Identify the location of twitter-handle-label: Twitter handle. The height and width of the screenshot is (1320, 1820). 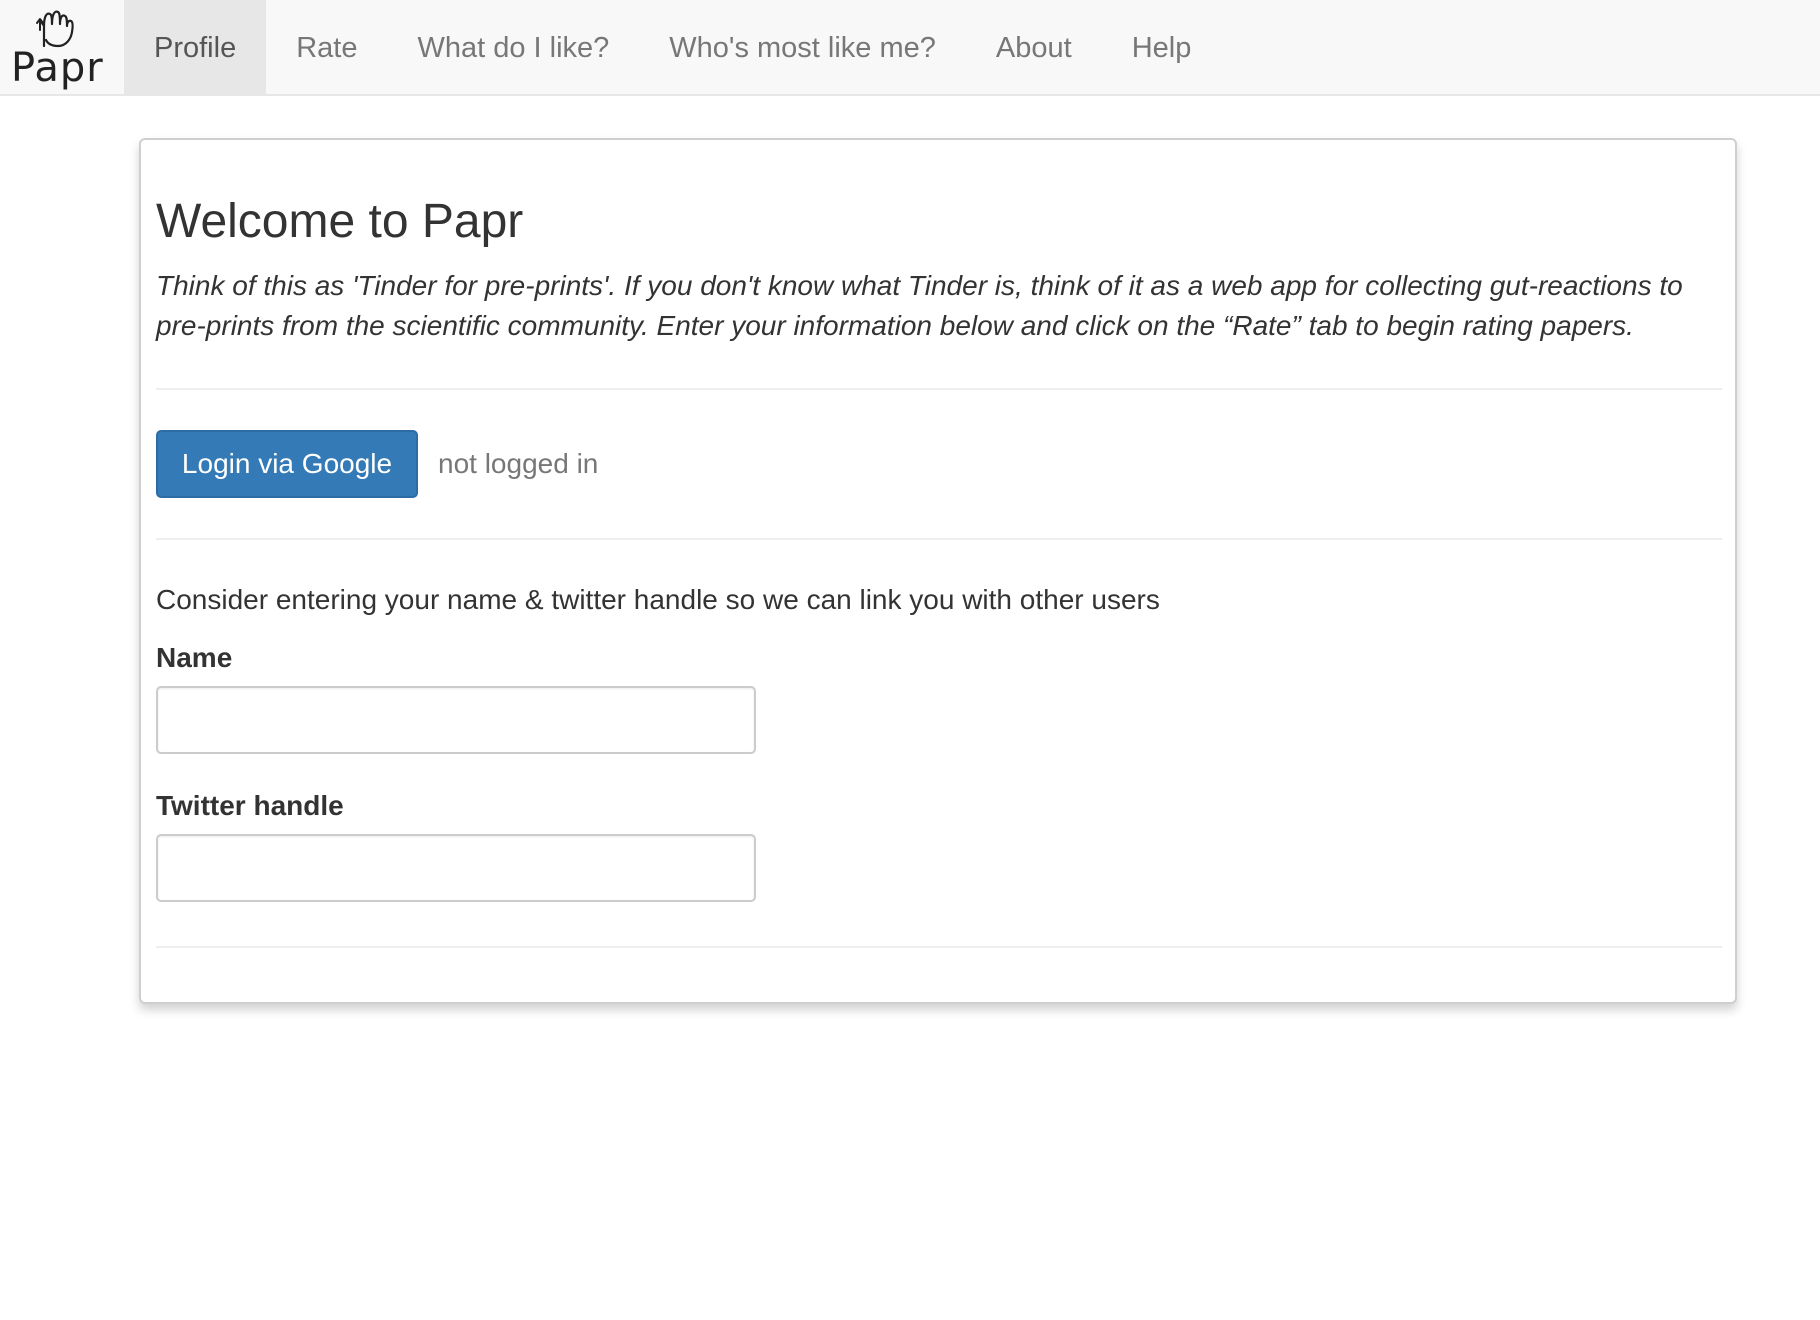
(250, 805).